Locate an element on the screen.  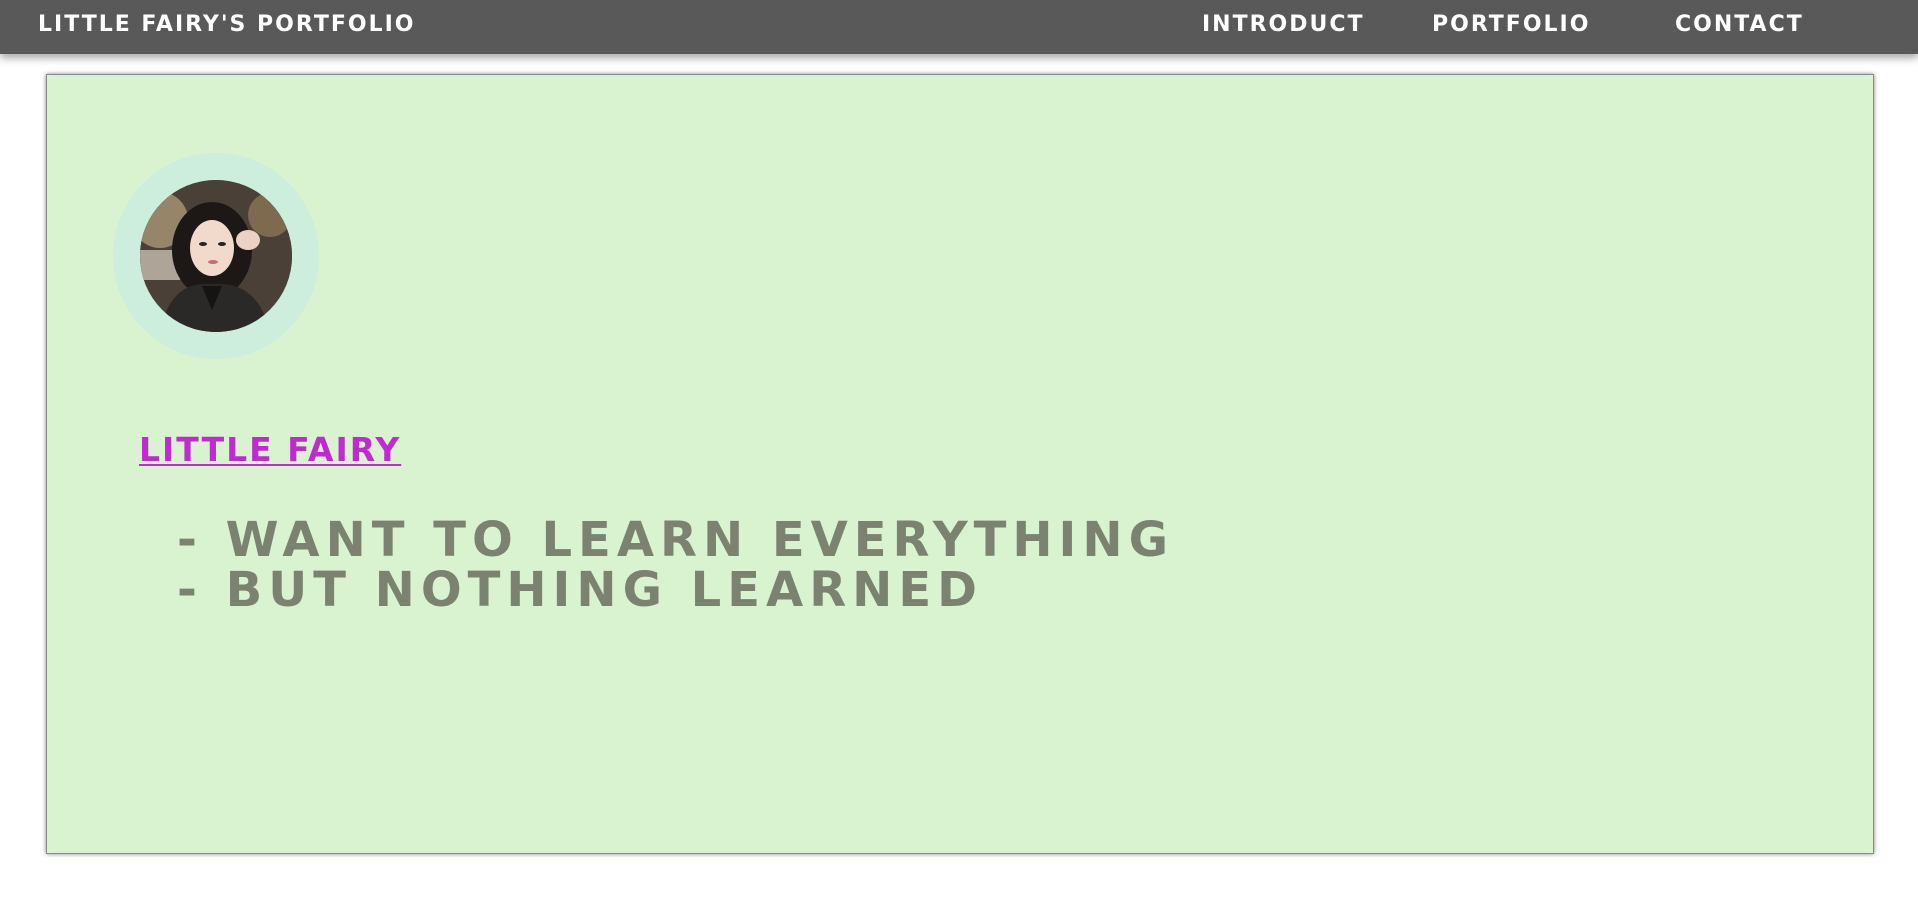
profile-name-link: LITTLE FAIRY is located at coordinates (270, 449).